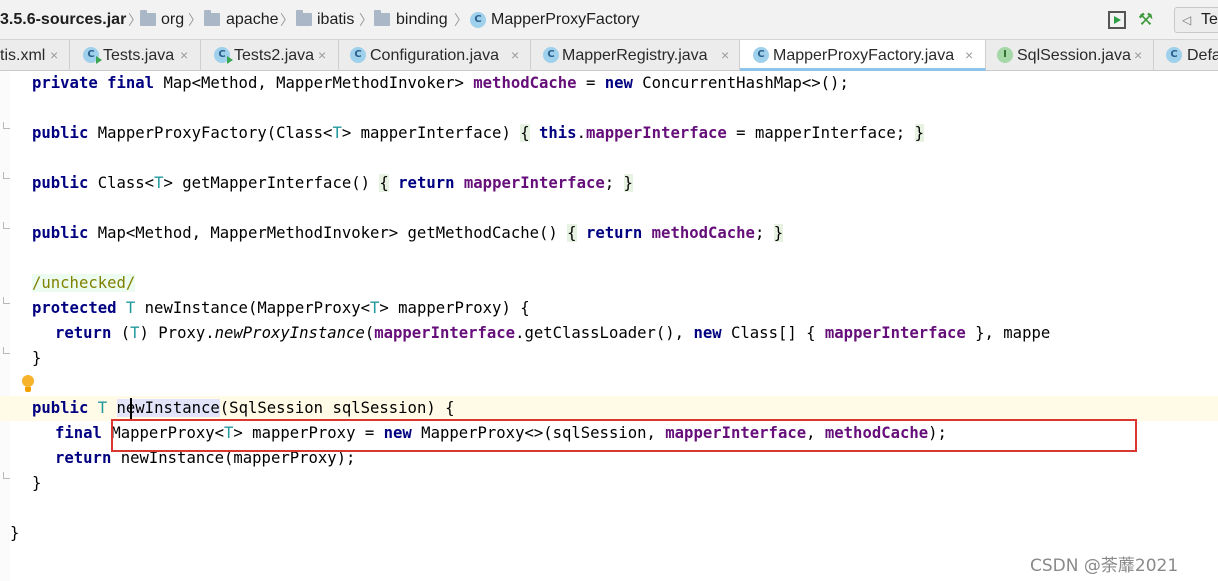 The width and height of the screenshot is (1218, 581). I want to click on run-configuration-icon, so click(1117, 20).